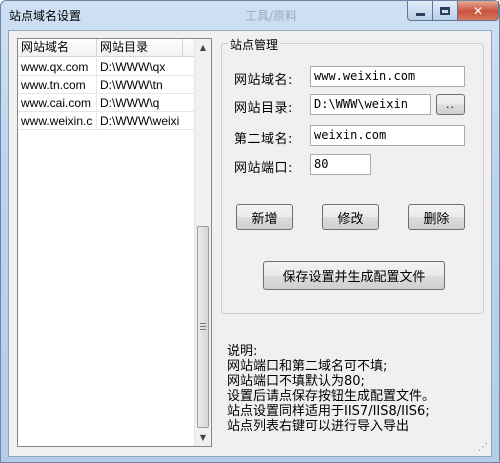 The width and height of the screenshot is (500, 463). Describe the element at coordinates (130, 103) in the screenshot. I see `list-item-directory: D:\WWW\q` at that location.